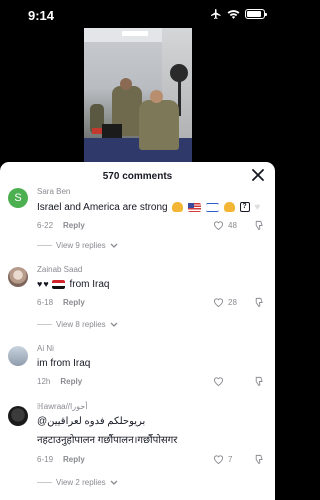 This screenshot has height=500, width=320. Describe the element at coordinates (53, 191) in the screenshot. I see `comment-username: Sara Ben` at that location.